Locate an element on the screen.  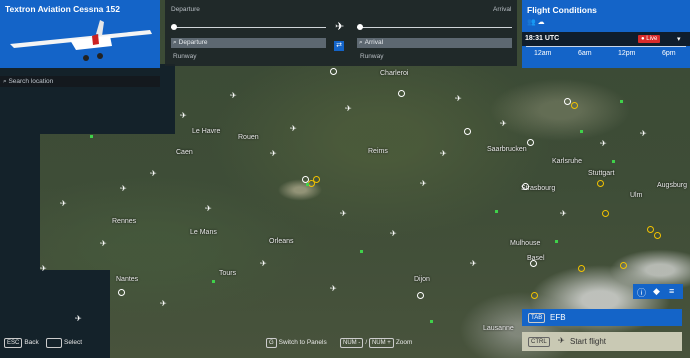
back-label: Back is located at coordinates (31, 342).